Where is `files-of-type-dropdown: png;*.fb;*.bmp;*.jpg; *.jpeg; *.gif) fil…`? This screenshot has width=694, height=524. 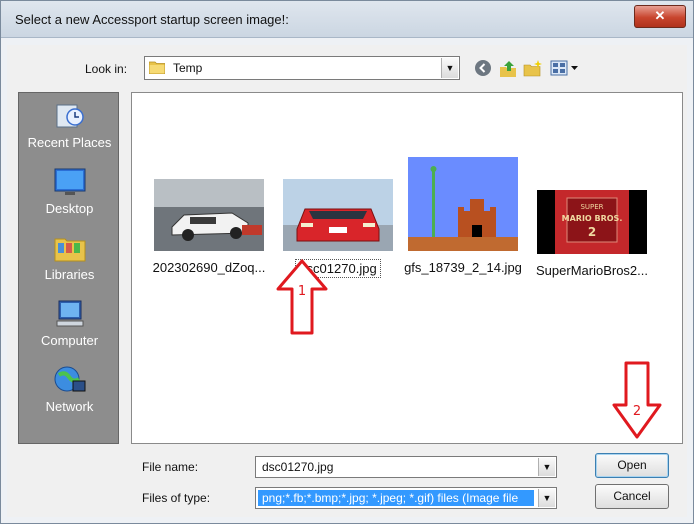 files-of-type-dropdown: png;*.fb;*.bmp;*.jpg; *.jpeg; *.gif) fil… is located at coordinates (406, 498).